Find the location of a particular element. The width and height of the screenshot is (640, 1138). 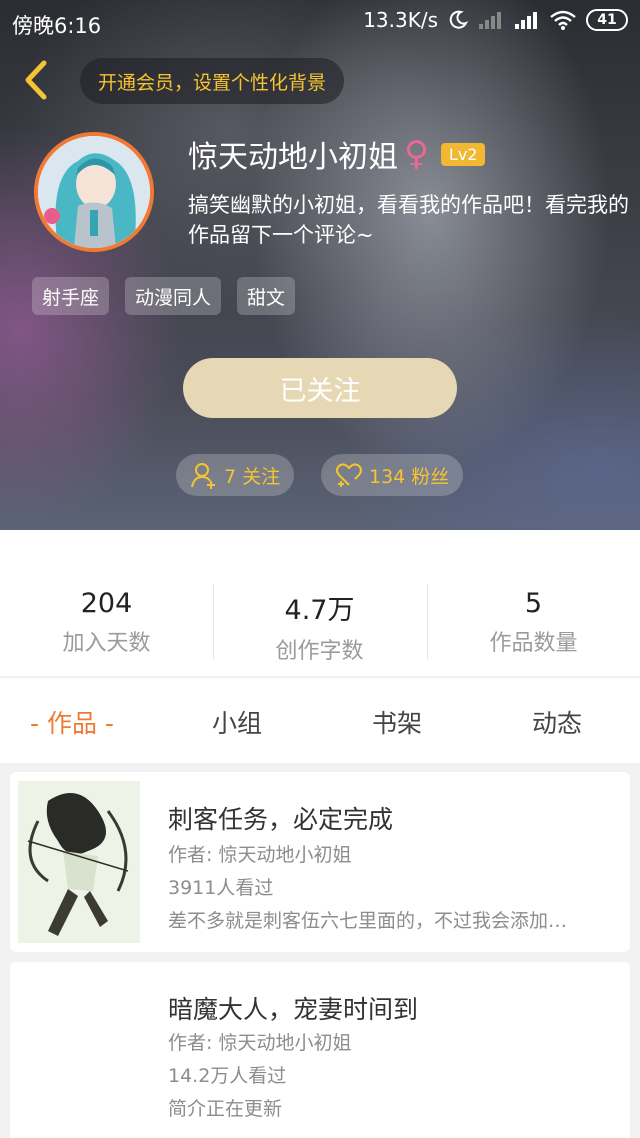

profile-name: 惊天动地小初姐 is located at coordinates (293, 157).